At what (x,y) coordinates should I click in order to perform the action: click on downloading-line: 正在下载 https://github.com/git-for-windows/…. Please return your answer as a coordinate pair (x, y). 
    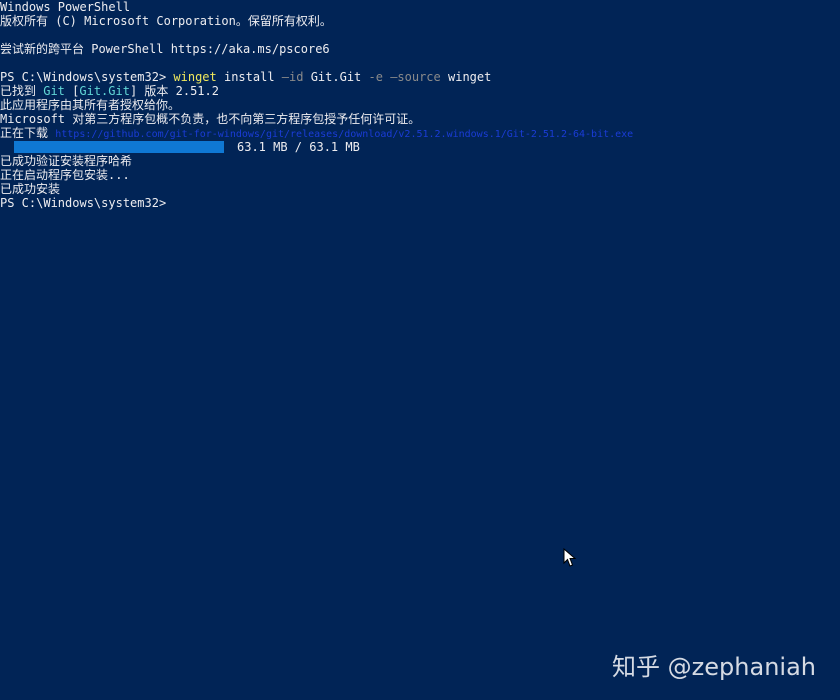
    Looking at the image, I should click on (316, 133).